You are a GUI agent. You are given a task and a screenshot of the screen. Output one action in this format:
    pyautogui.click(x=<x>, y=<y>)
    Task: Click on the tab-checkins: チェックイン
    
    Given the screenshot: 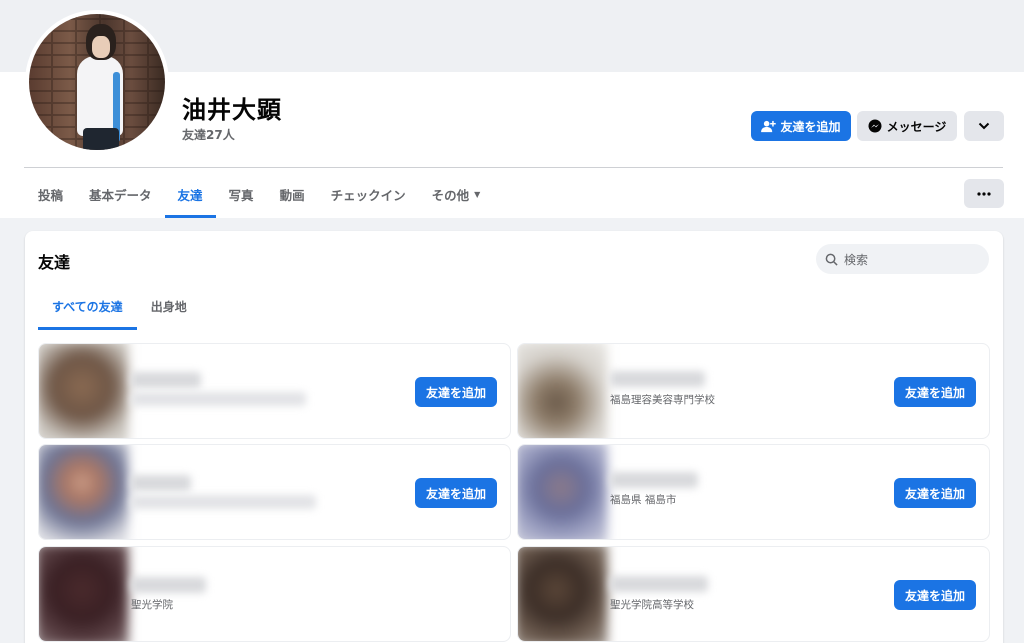 What is the action you would take?
    pyautogui.click(x=368, y=194)
    